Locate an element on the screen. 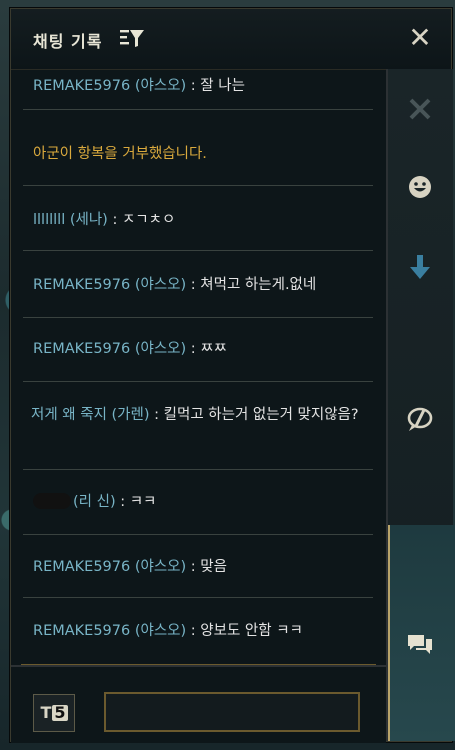  chat-button is located at coordinates (420, 645).